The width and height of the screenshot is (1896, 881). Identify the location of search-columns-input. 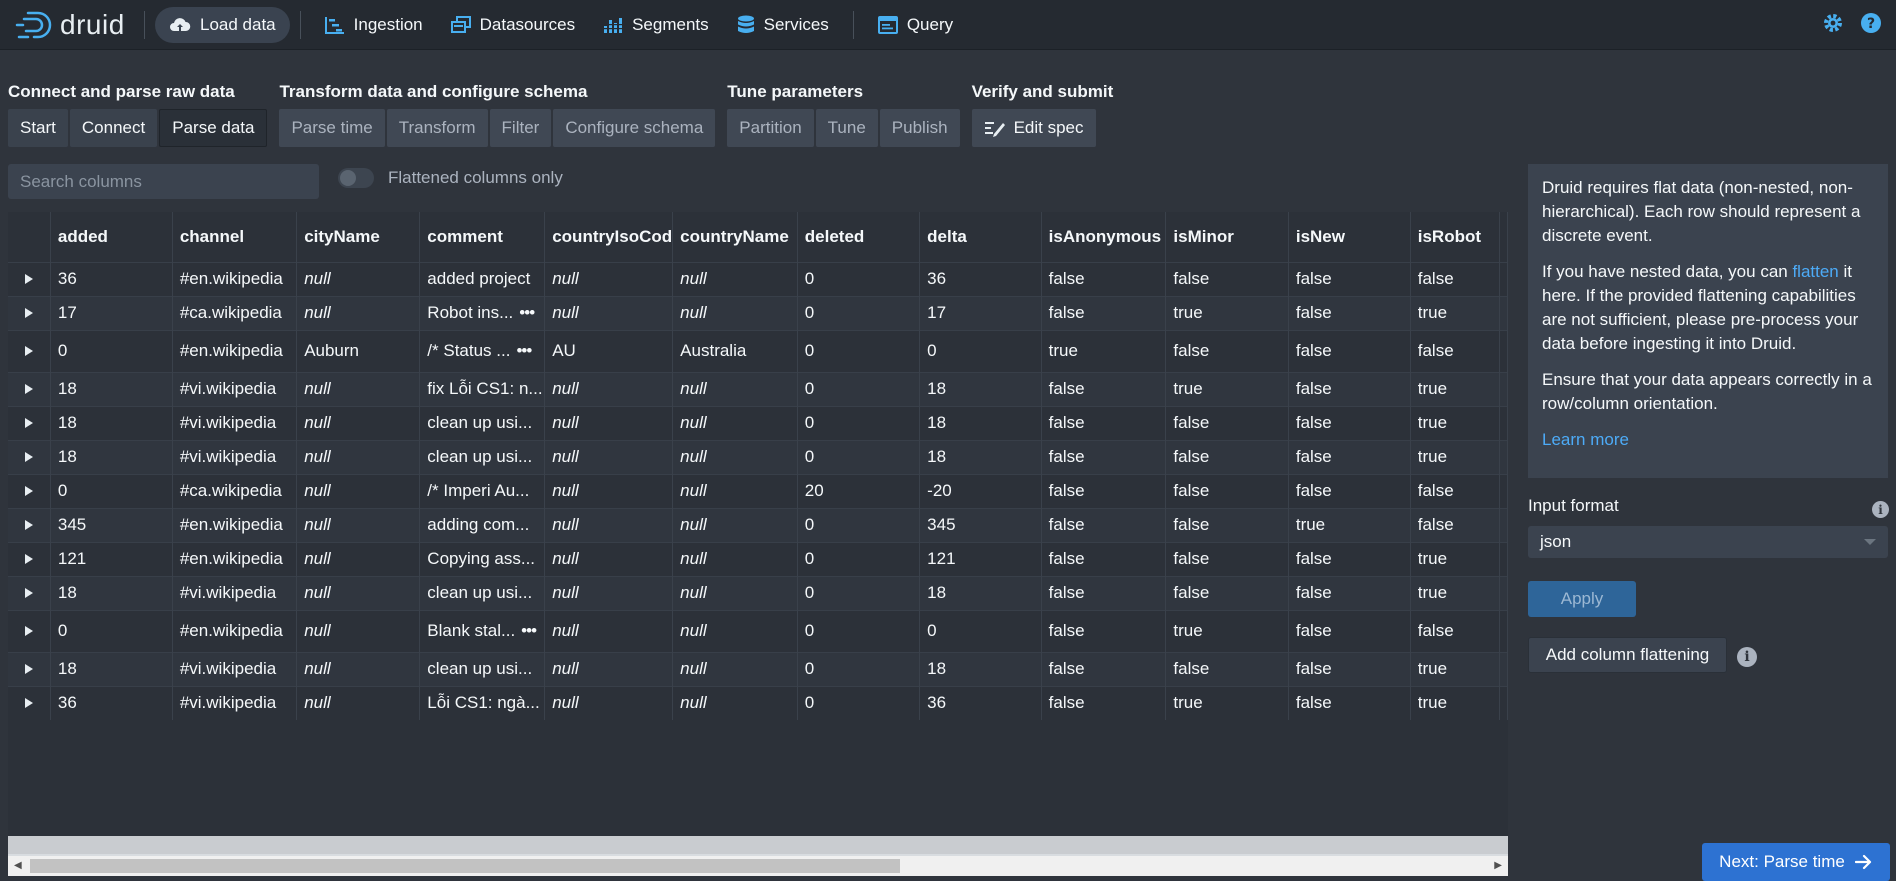
(163, 181).